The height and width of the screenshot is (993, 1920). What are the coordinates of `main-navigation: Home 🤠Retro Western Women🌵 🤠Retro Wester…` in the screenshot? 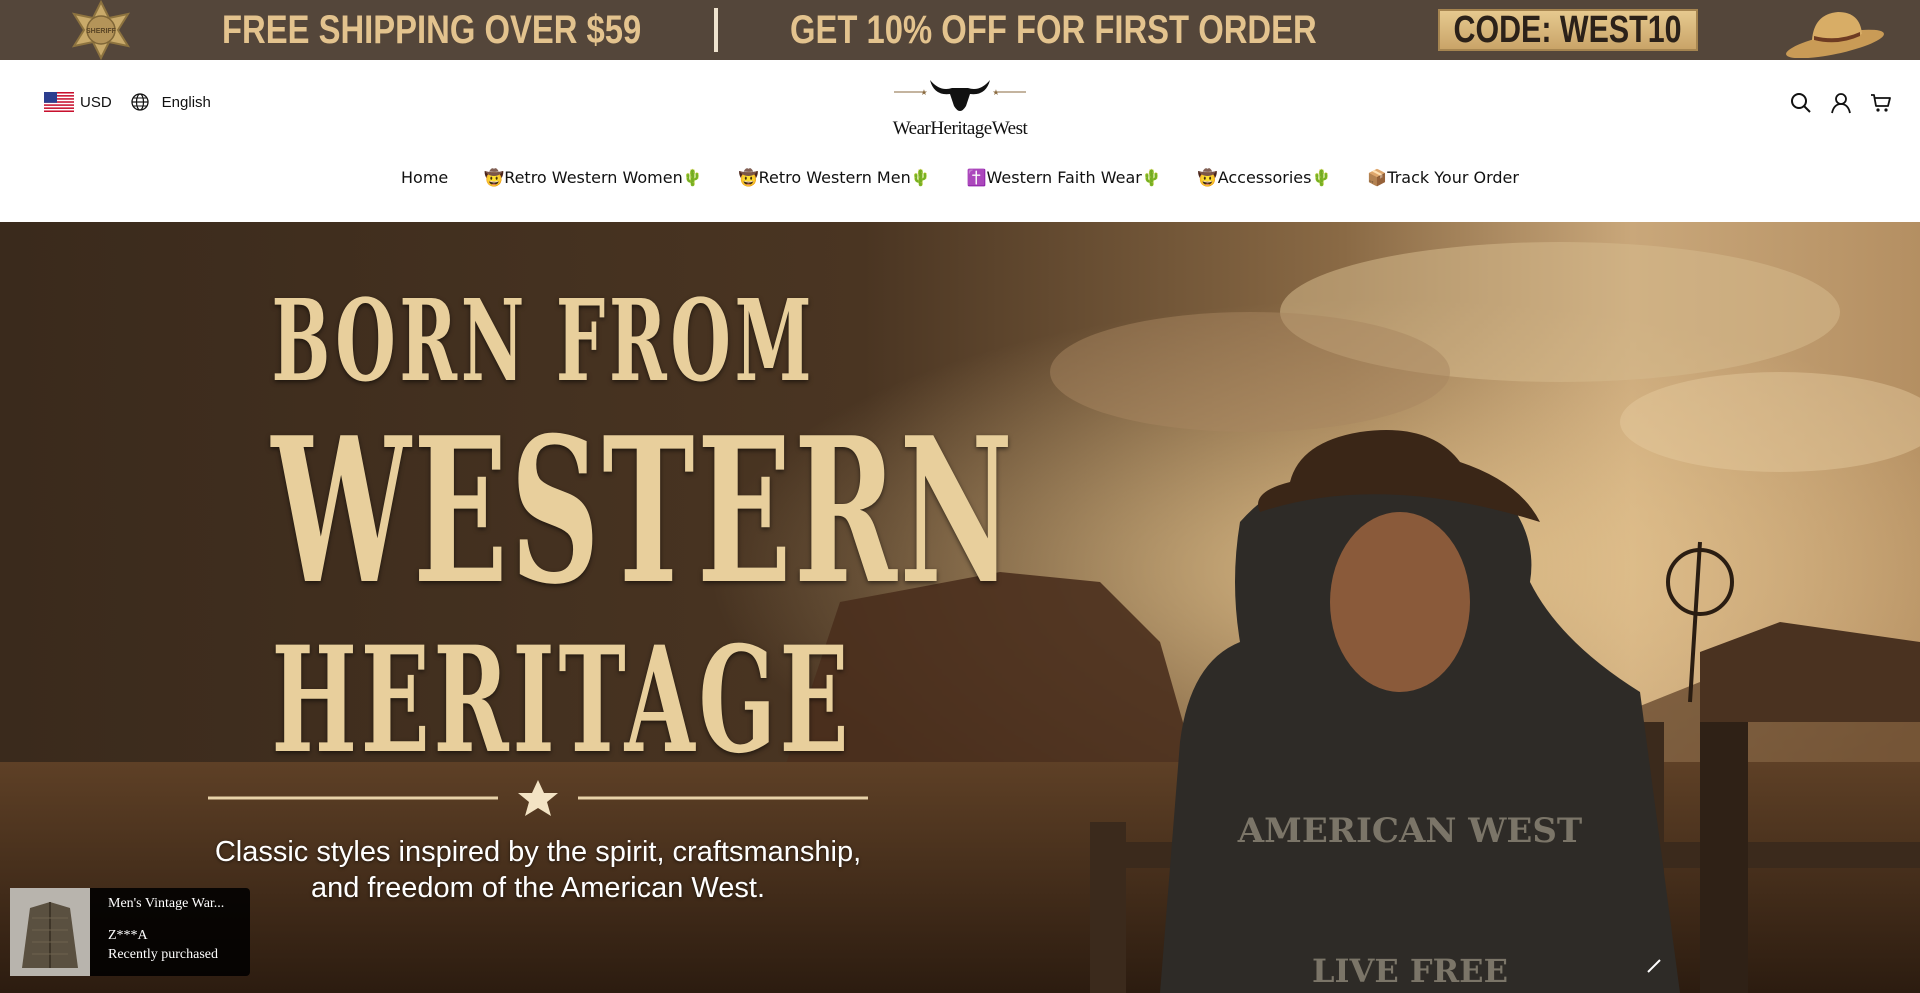 It's located at (960, 177).